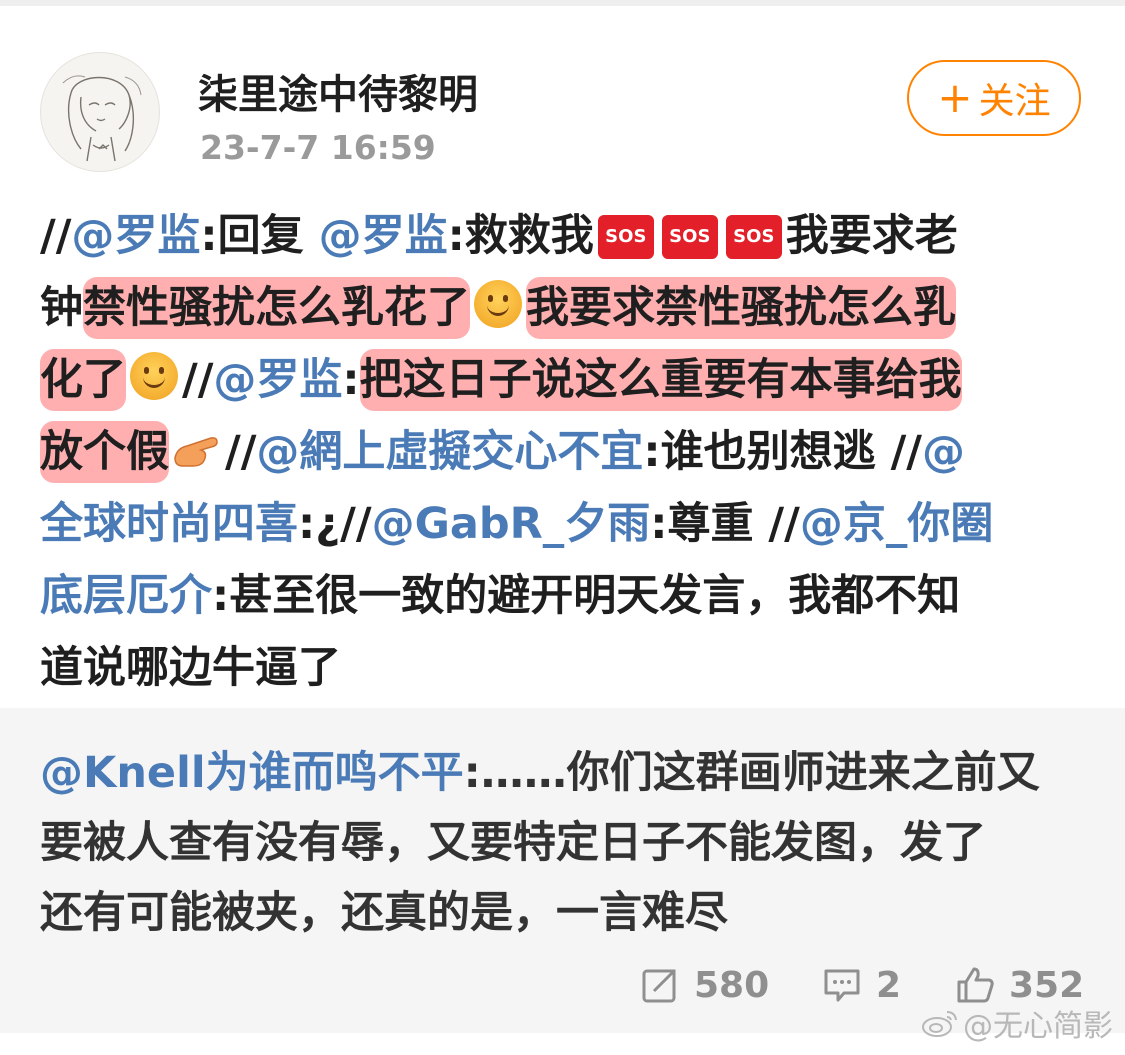  I want to click on post-text-segment: :尊重 //, so click(725, 524).